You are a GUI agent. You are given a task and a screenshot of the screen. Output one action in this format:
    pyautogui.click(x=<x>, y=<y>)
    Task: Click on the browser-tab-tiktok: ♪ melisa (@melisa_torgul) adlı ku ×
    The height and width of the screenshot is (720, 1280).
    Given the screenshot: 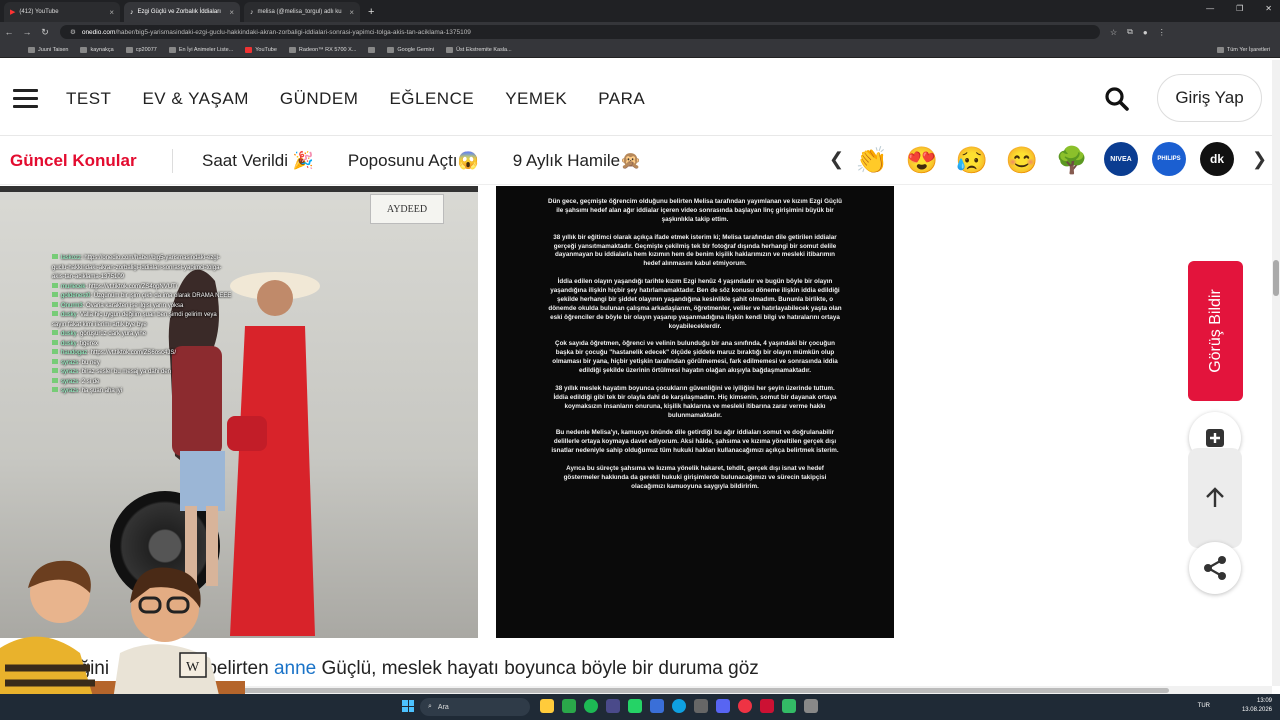 What is the action you would take?
    pyautogui.click(x=302, y=12)
    